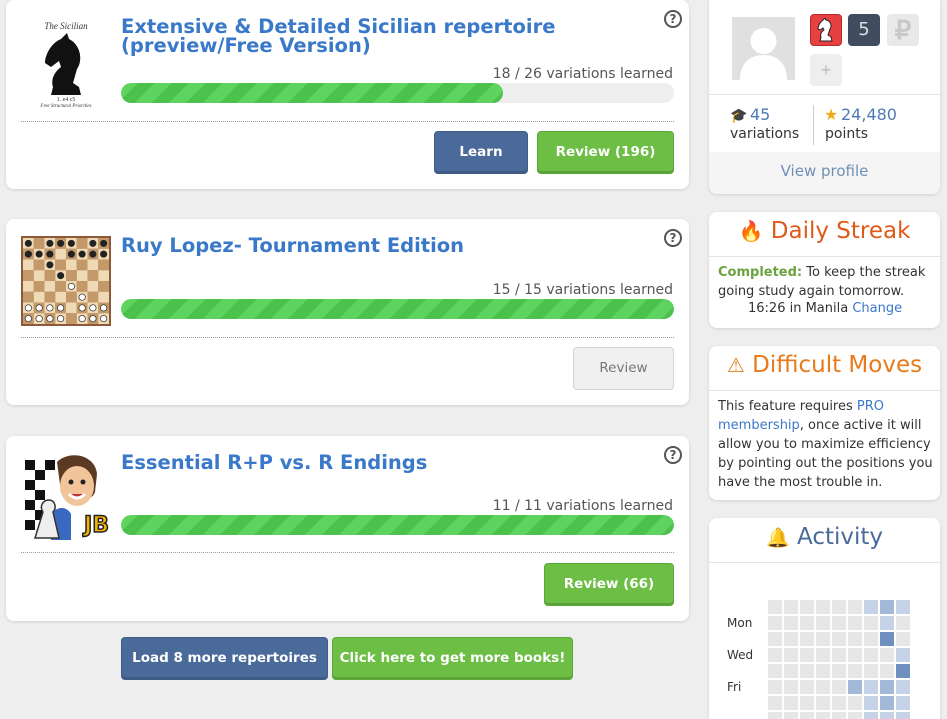 The height and width of the screenshot is (719, 947). Describe the element at coordinates (66, 281) in the screenshot. I see `chessboard-thumbnail` at that location.